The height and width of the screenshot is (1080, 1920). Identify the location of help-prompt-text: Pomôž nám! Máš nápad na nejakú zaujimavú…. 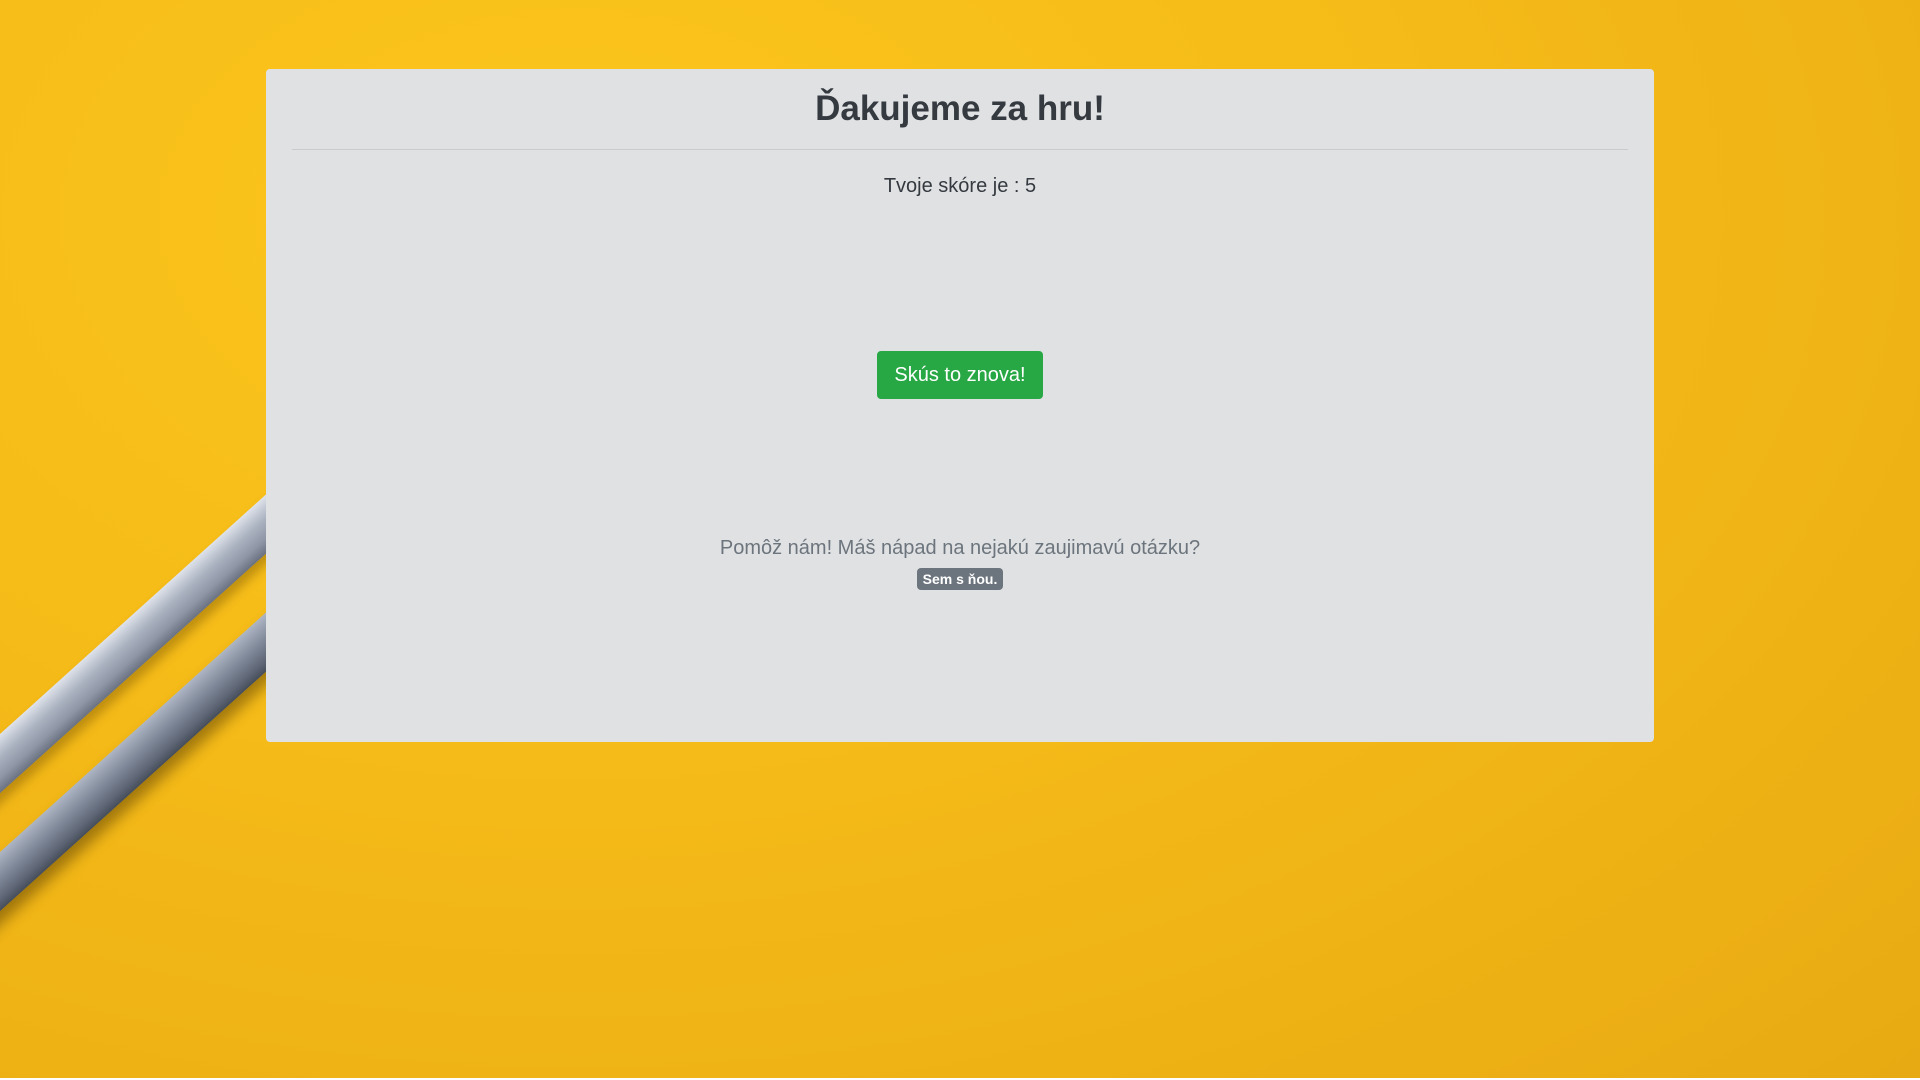
(960, 548).